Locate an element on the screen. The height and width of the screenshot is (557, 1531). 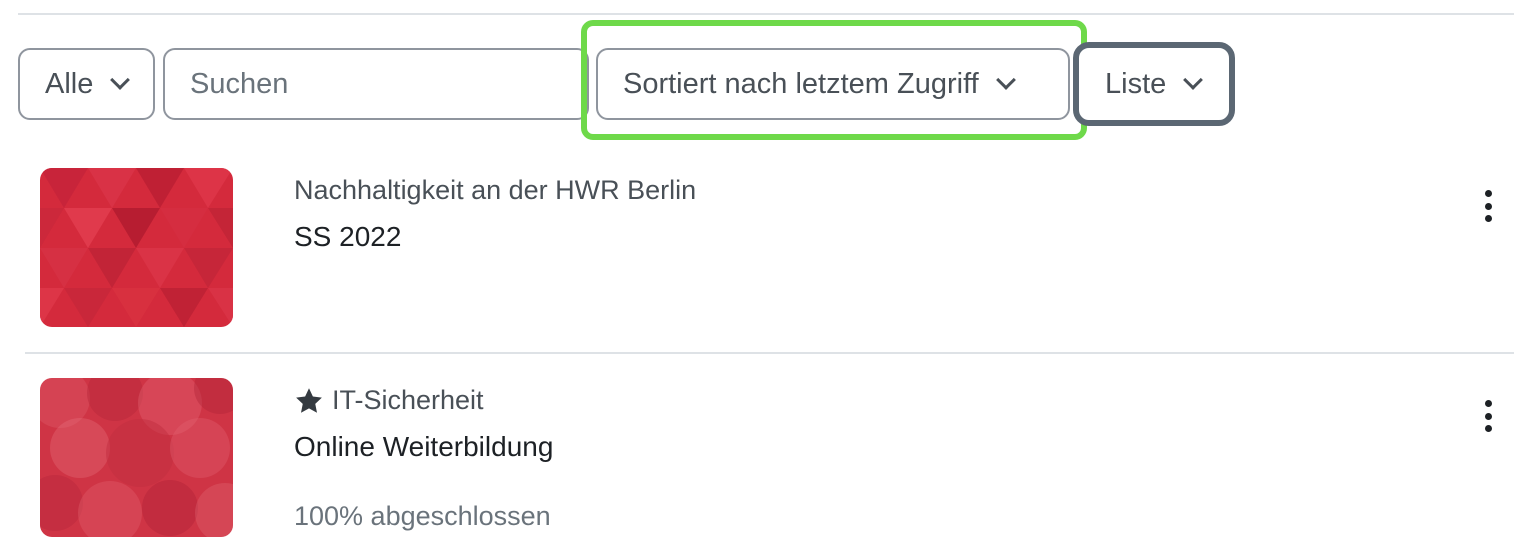
search-input is located at coordinates (380, 84).